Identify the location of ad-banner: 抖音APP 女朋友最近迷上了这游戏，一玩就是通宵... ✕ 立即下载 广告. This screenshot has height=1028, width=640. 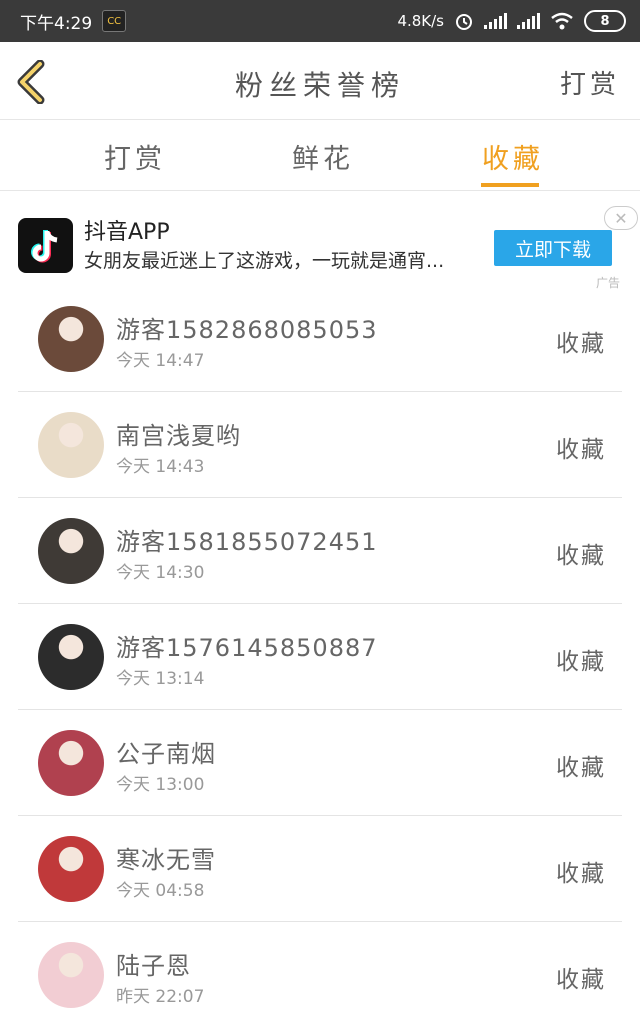
(320, 242).